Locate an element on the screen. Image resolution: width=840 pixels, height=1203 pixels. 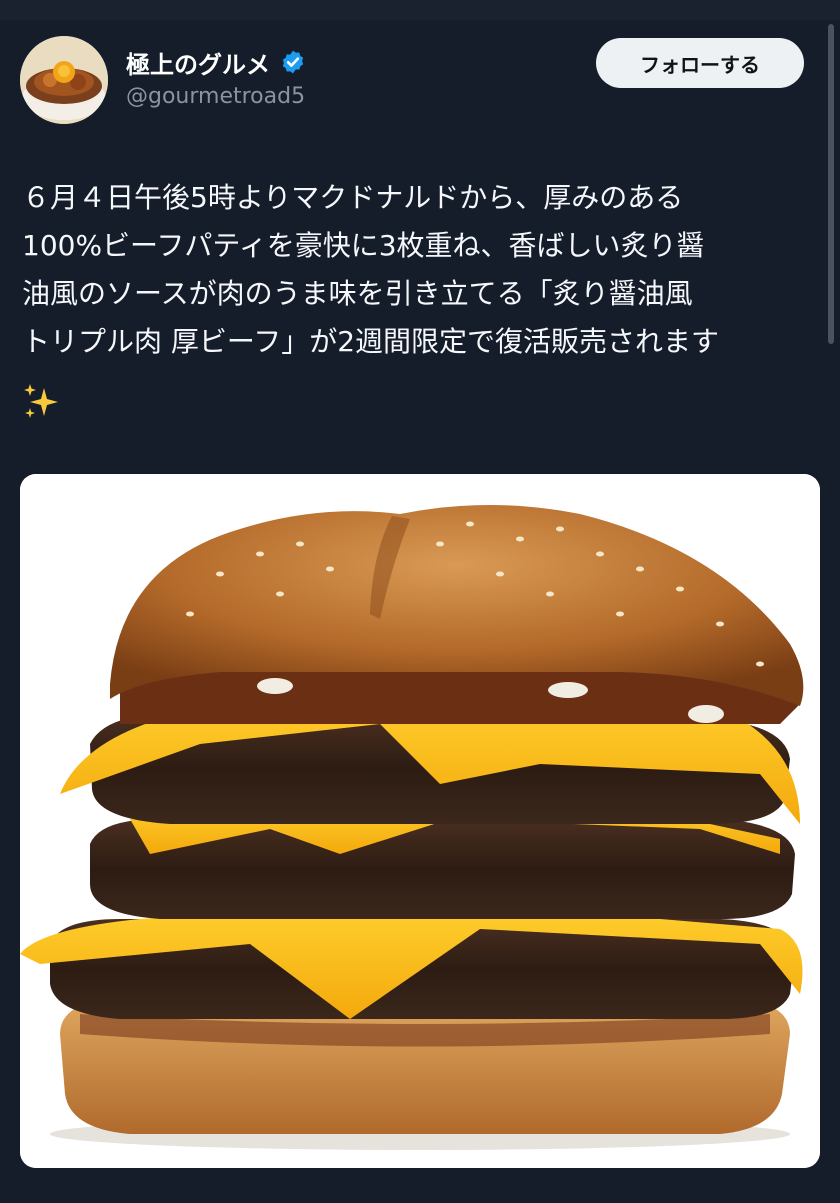
user-handle: @gourmetroad5 is located at coordinates (215, 96).